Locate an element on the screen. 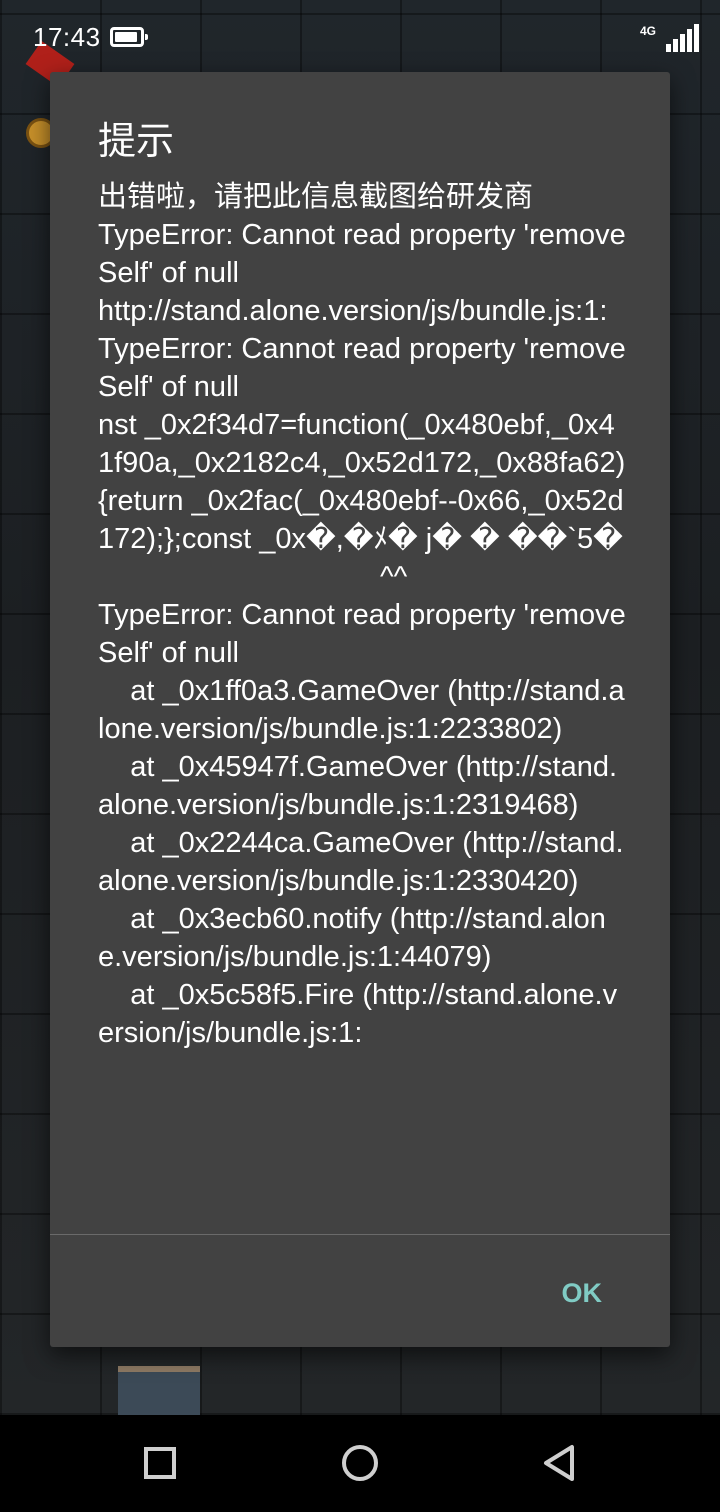  signal-icon is located at coordinates (680, 38).